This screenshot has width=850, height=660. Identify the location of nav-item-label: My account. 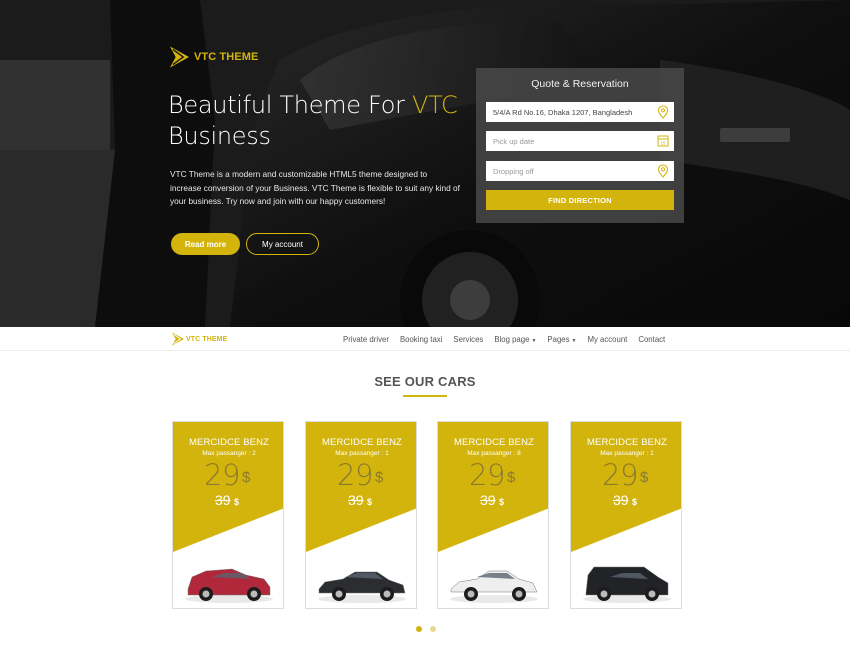
(607, 339).